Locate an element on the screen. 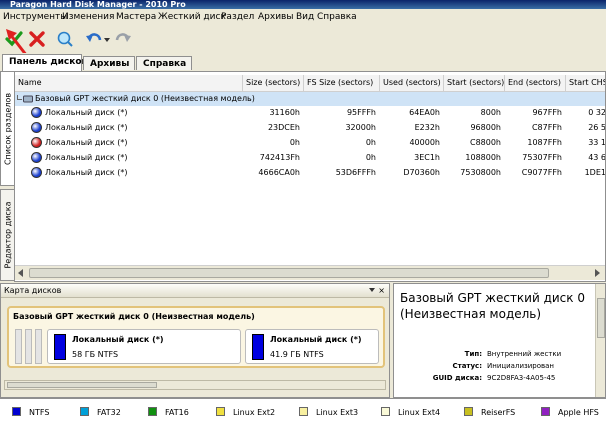  col-name: Name is located at coordinates (129, 83).